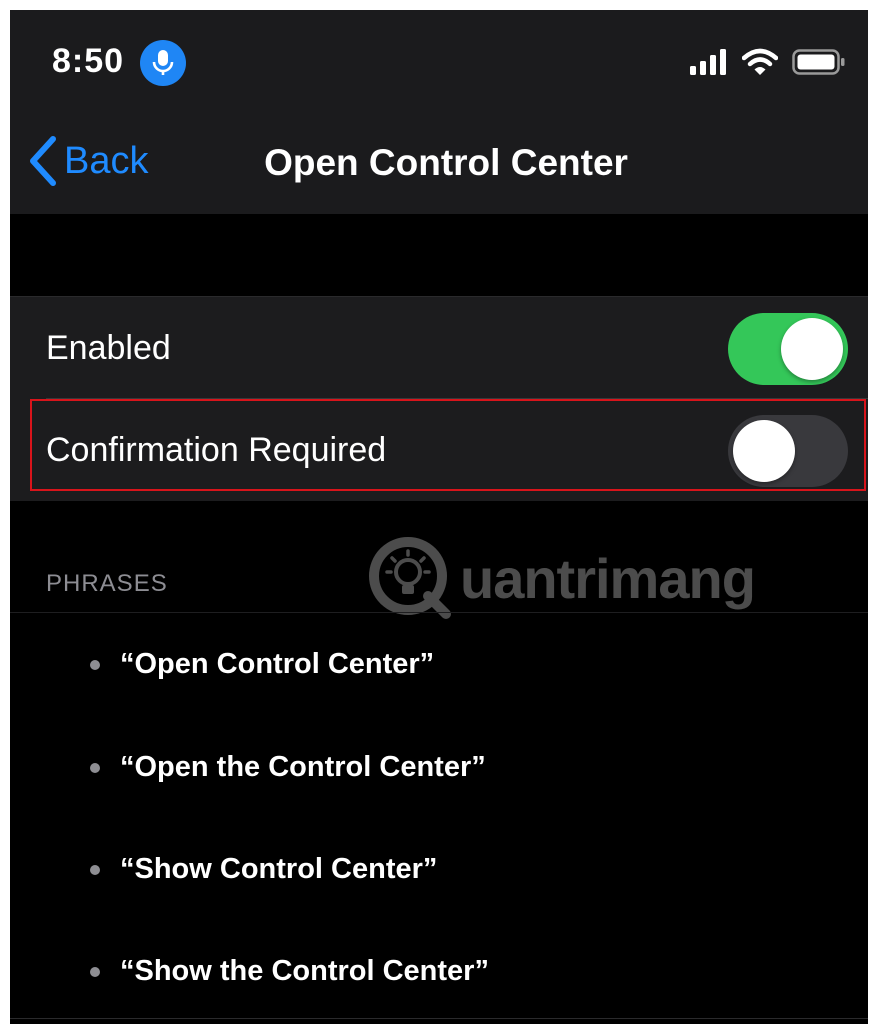  I want to click on lightbulb-icon, so click(410, 578).